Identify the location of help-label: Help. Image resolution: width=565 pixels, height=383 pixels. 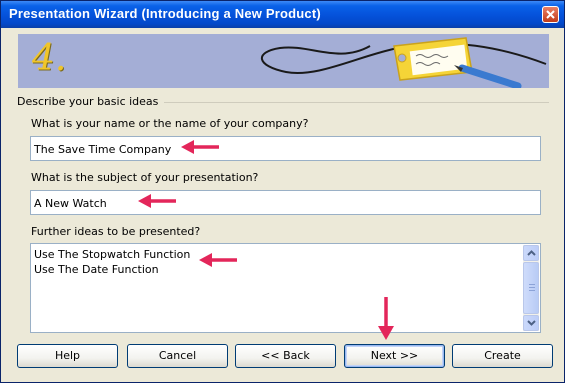
(67, 355).